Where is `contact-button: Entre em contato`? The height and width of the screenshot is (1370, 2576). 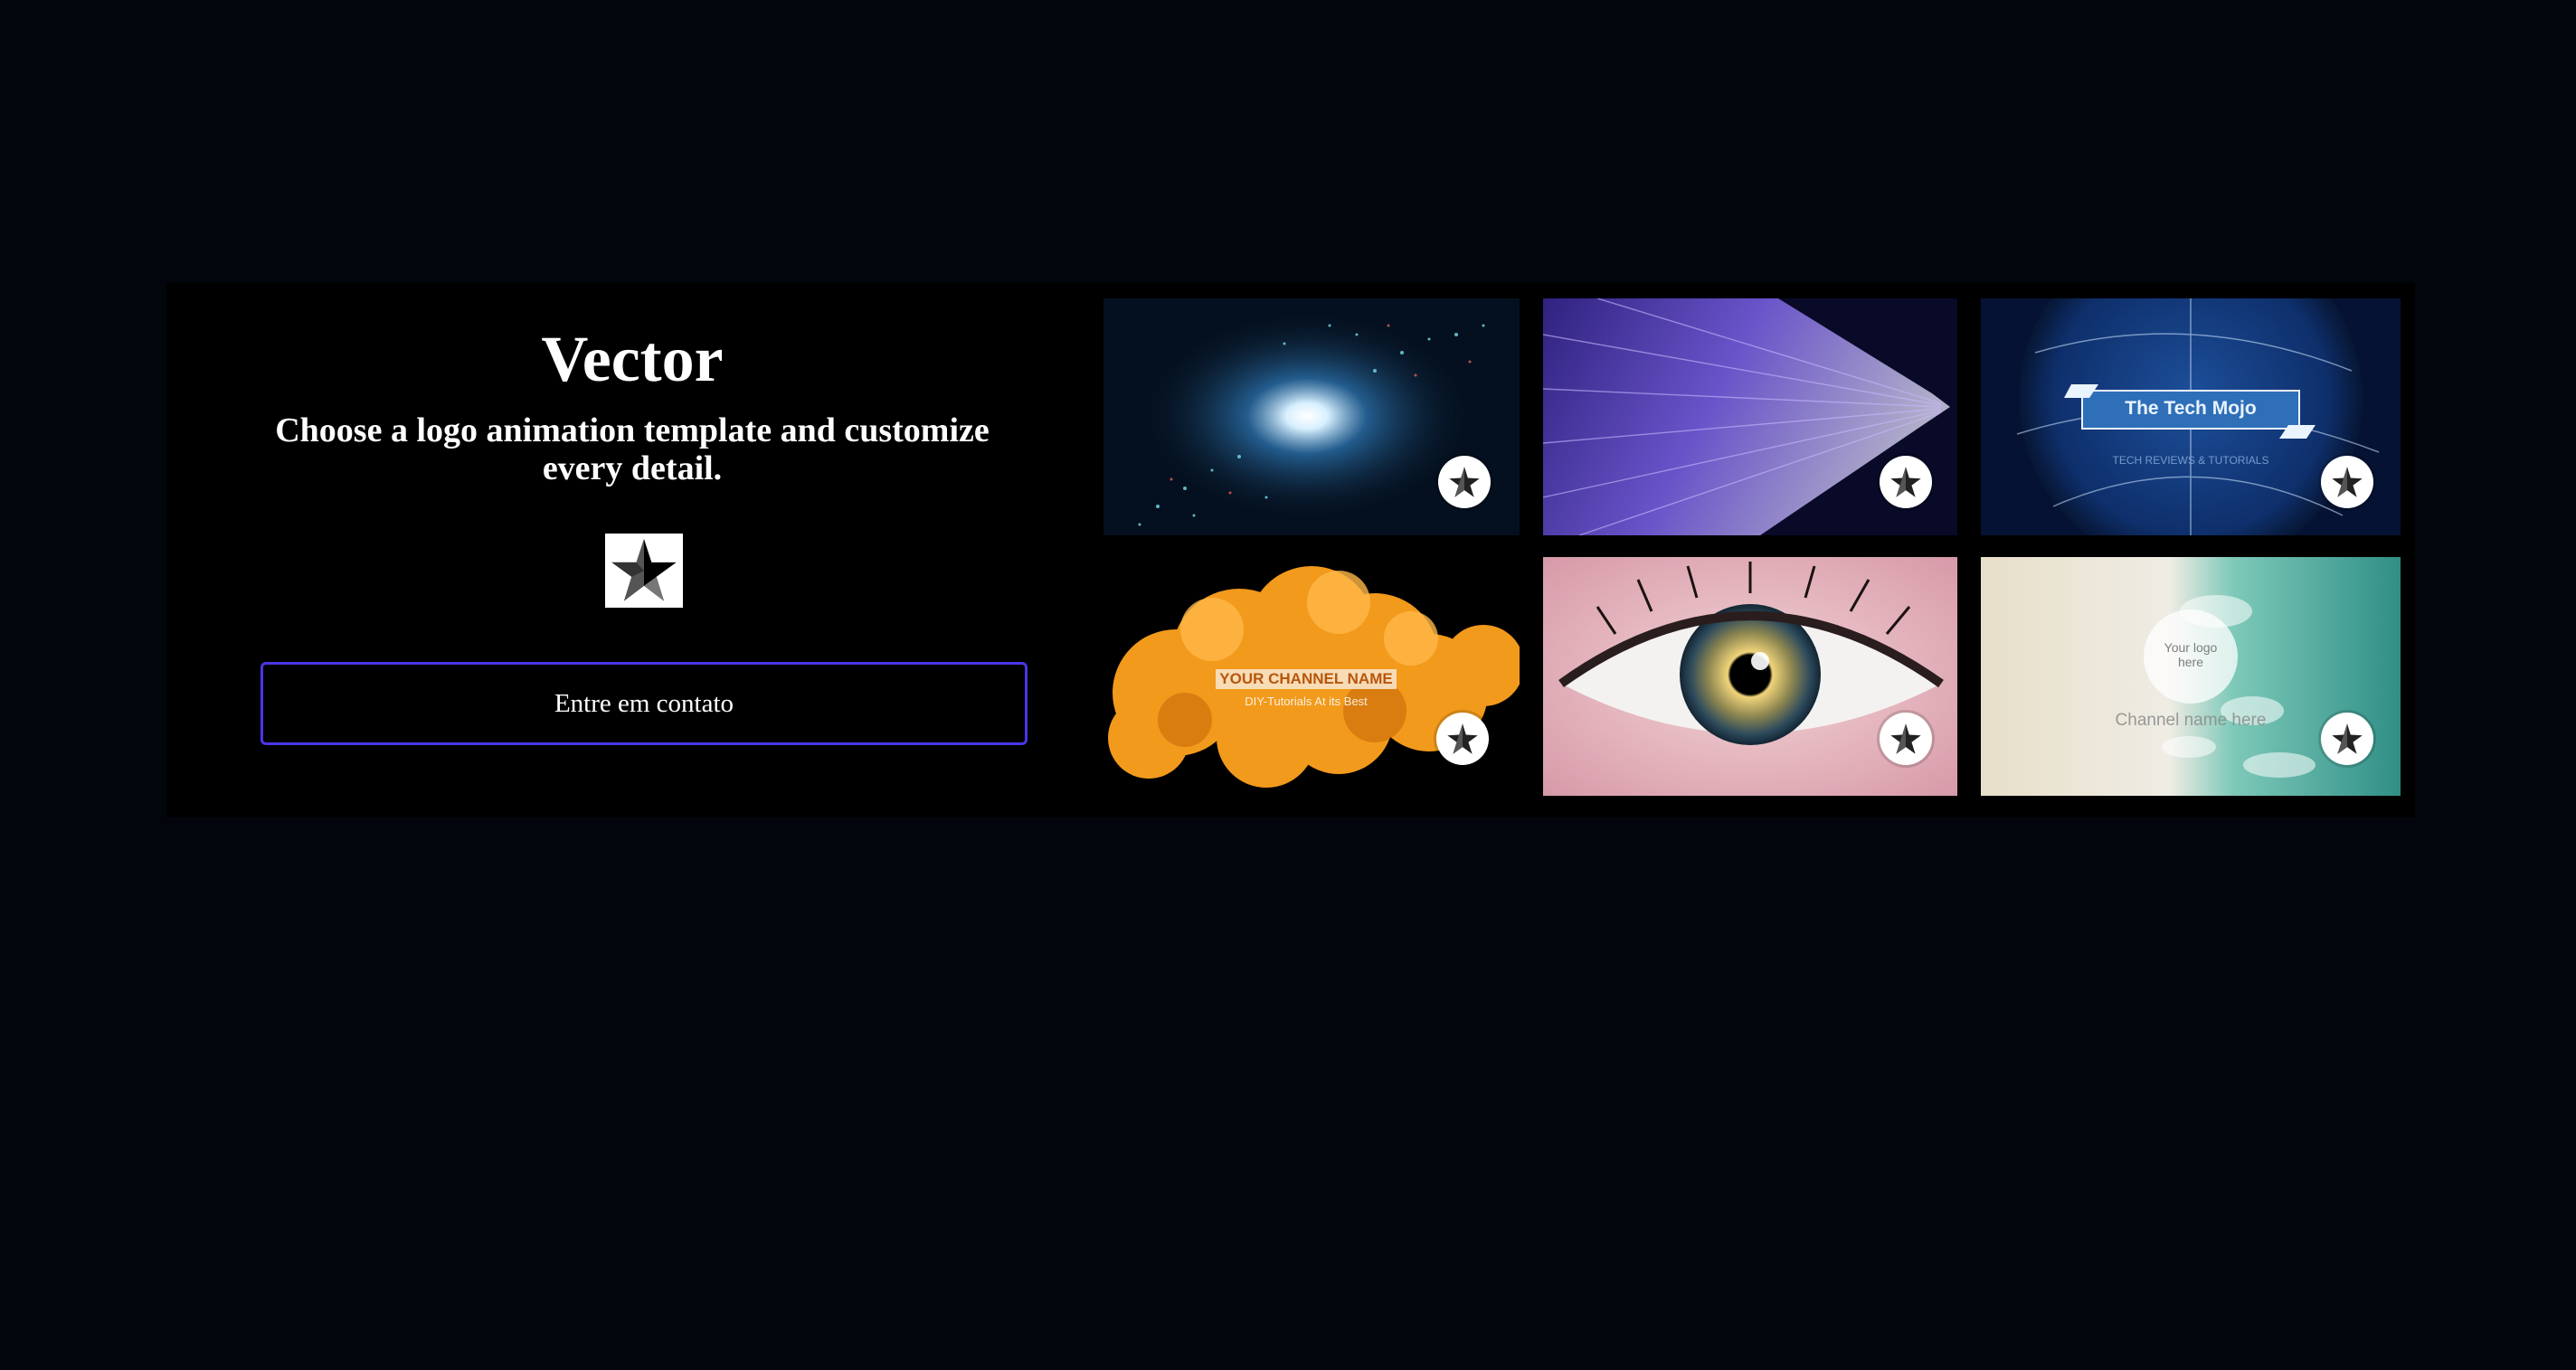
contact-button: Entre em contato is located at coordinates (644, 703).